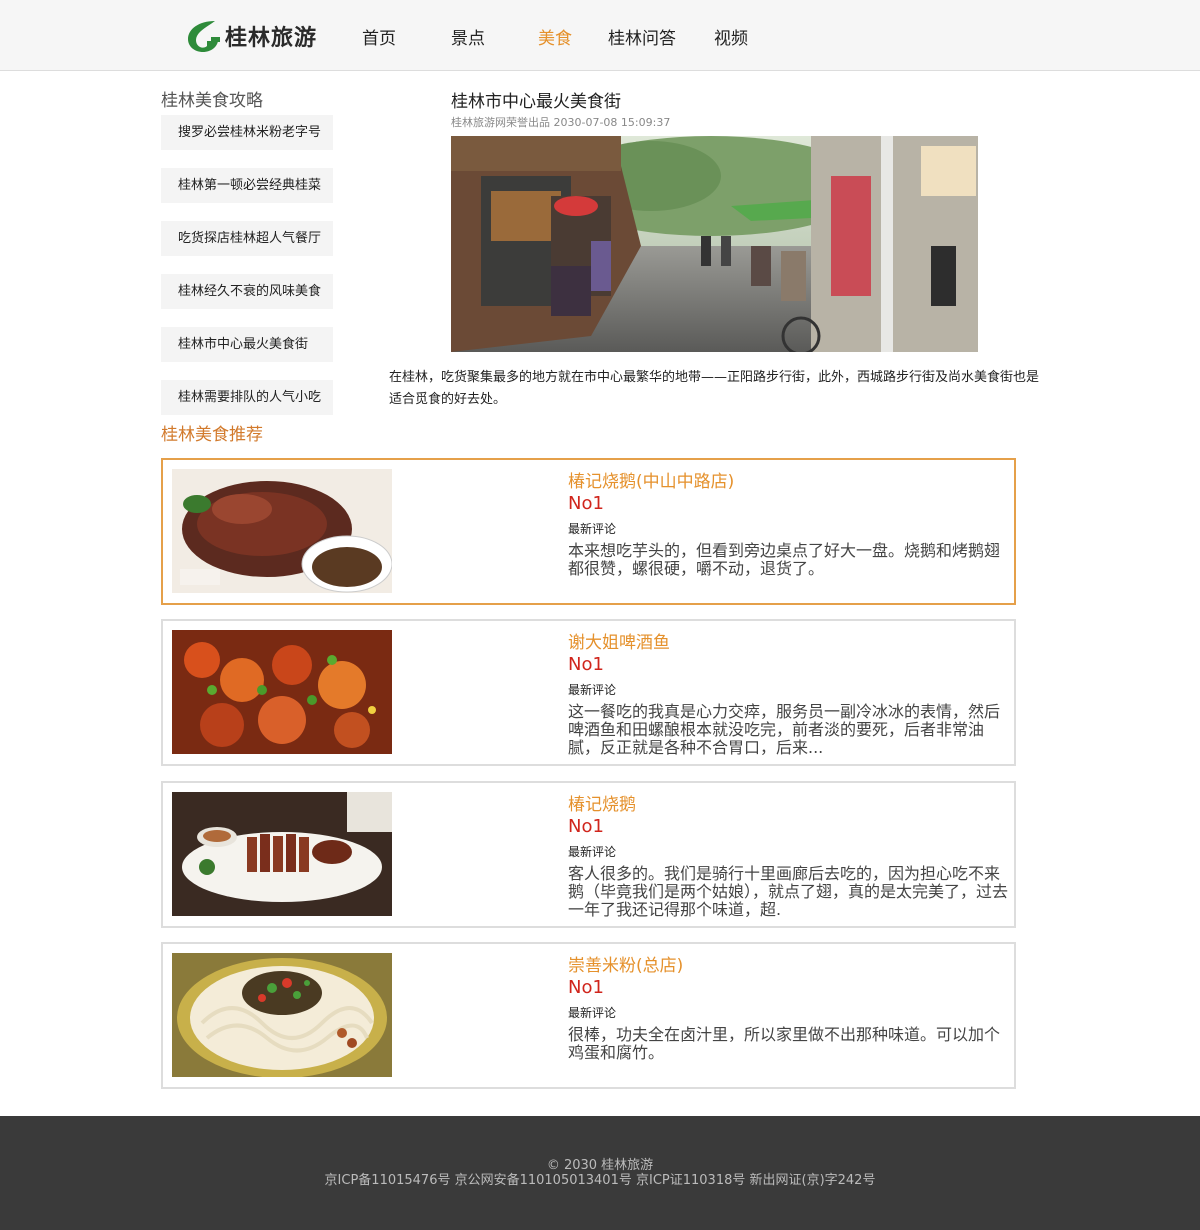 The width and height of the screenshot is (1200, 1230). I want to click on nav-video: 视频, so click(731, 36).